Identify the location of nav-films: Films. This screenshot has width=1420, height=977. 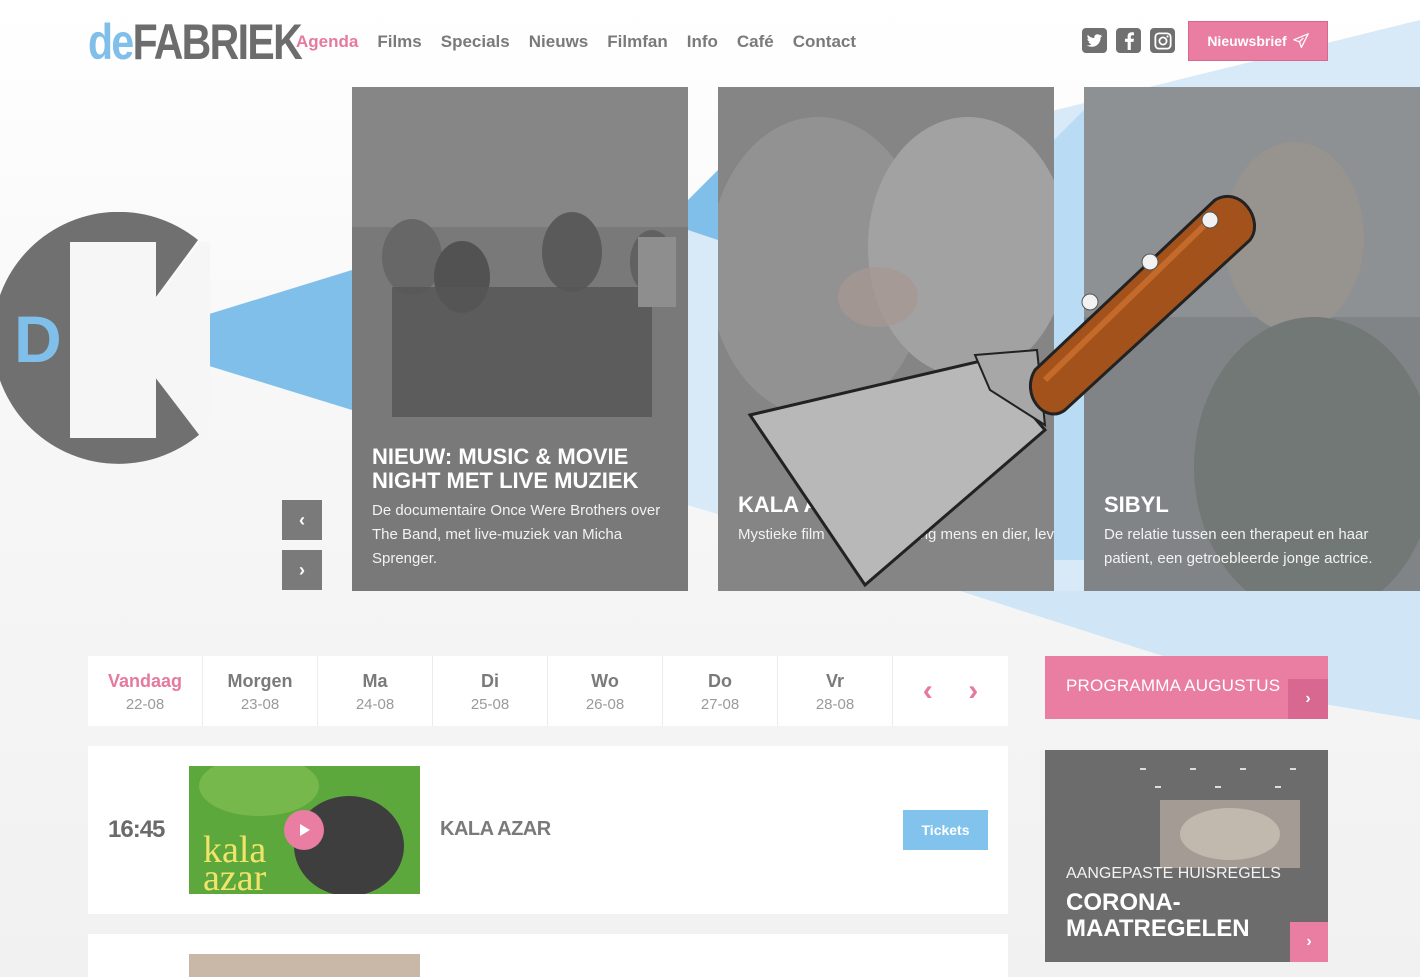
(399, 42).